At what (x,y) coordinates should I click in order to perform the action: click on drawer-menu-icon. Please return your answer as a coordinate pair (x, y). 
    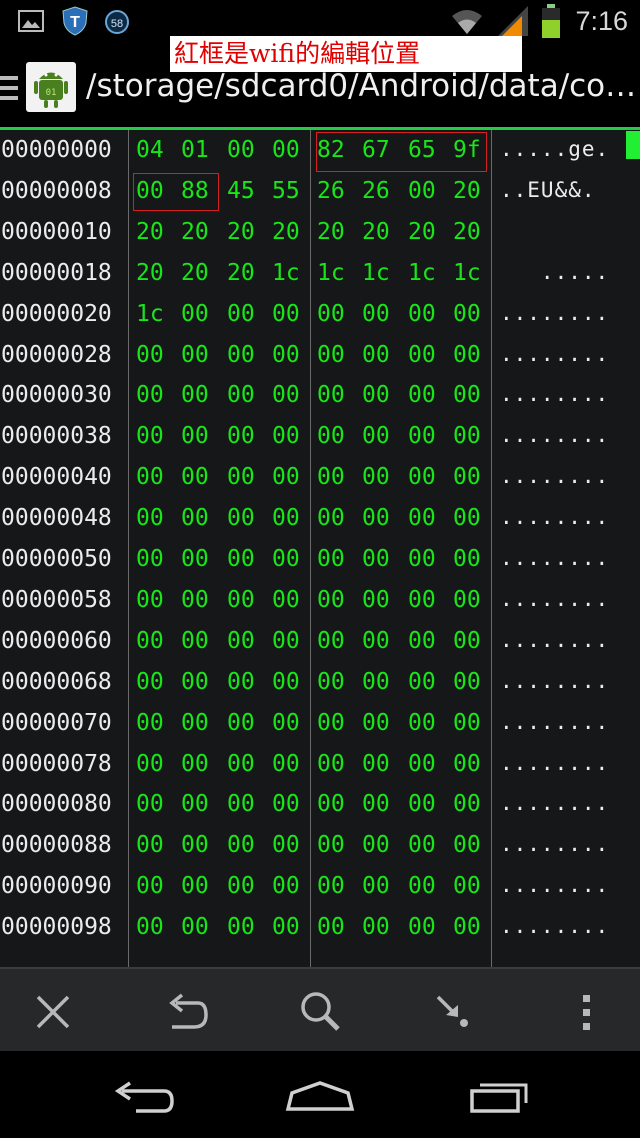
    Looking at the image, I should click on (9, 91).